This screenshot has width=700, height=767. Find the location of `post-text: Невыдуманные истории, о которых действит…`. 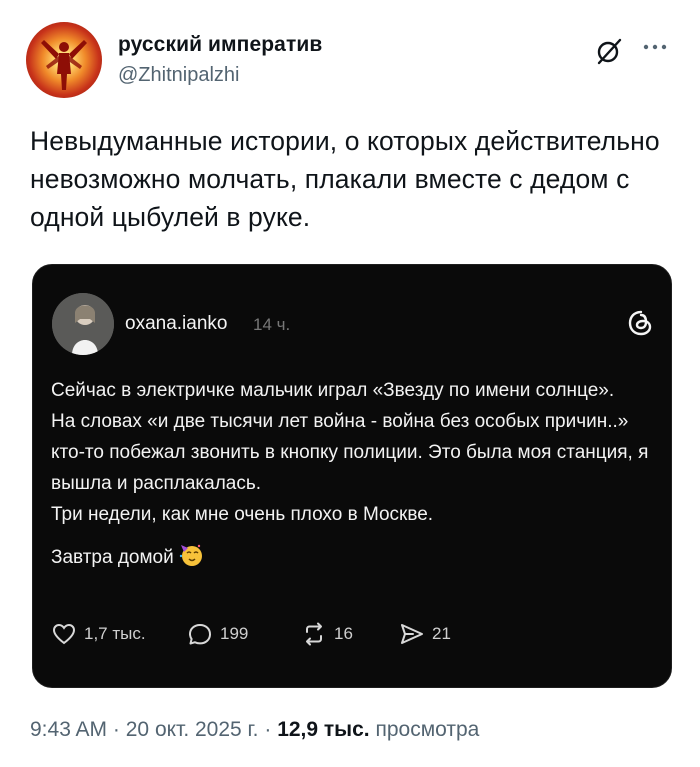

post-text: Невыдуманные истории, о которых действит… is located at coordinates (345, 179).